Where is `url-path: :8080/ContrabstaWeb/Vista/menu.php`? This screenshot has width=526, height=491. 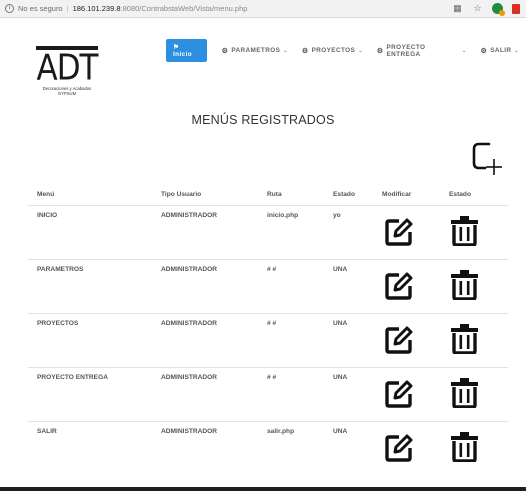
url-path: :8080/ContrabstaWeb/Vista/menu.php is located at coordinates (184, 8).